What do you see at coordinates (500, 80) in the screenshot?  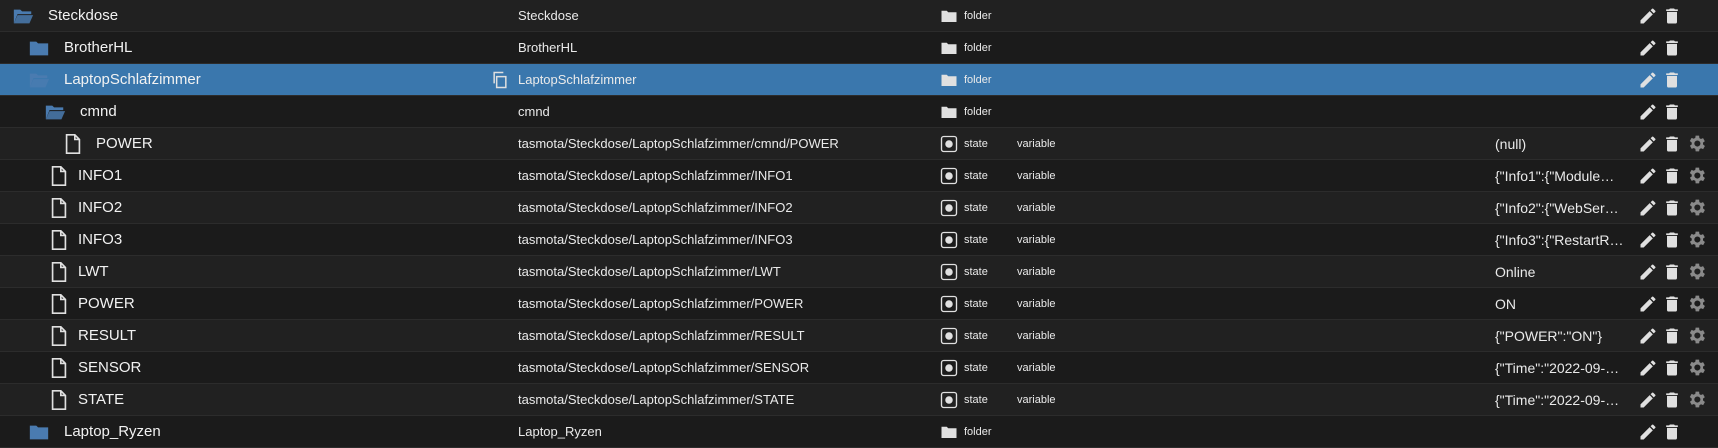 I see `copy-icon` at bounding box center [500, 80].